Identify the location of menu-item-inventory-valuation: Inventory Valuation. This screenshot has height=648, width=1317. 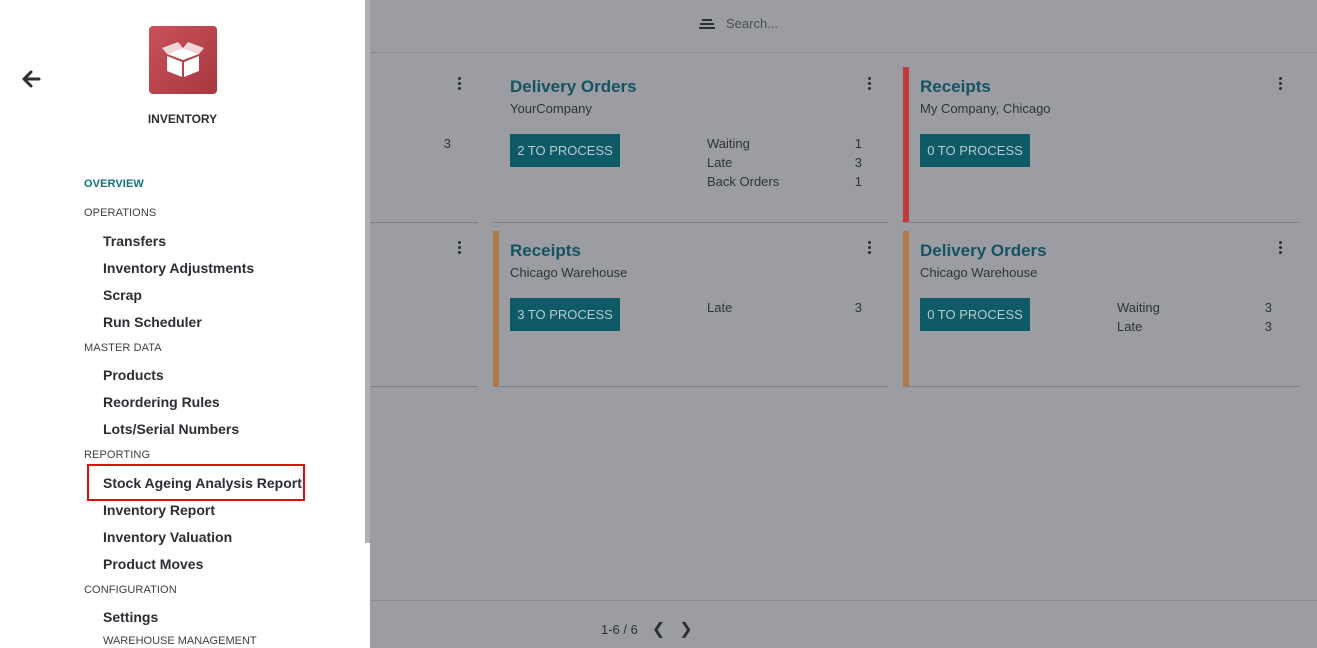
(167, 537).